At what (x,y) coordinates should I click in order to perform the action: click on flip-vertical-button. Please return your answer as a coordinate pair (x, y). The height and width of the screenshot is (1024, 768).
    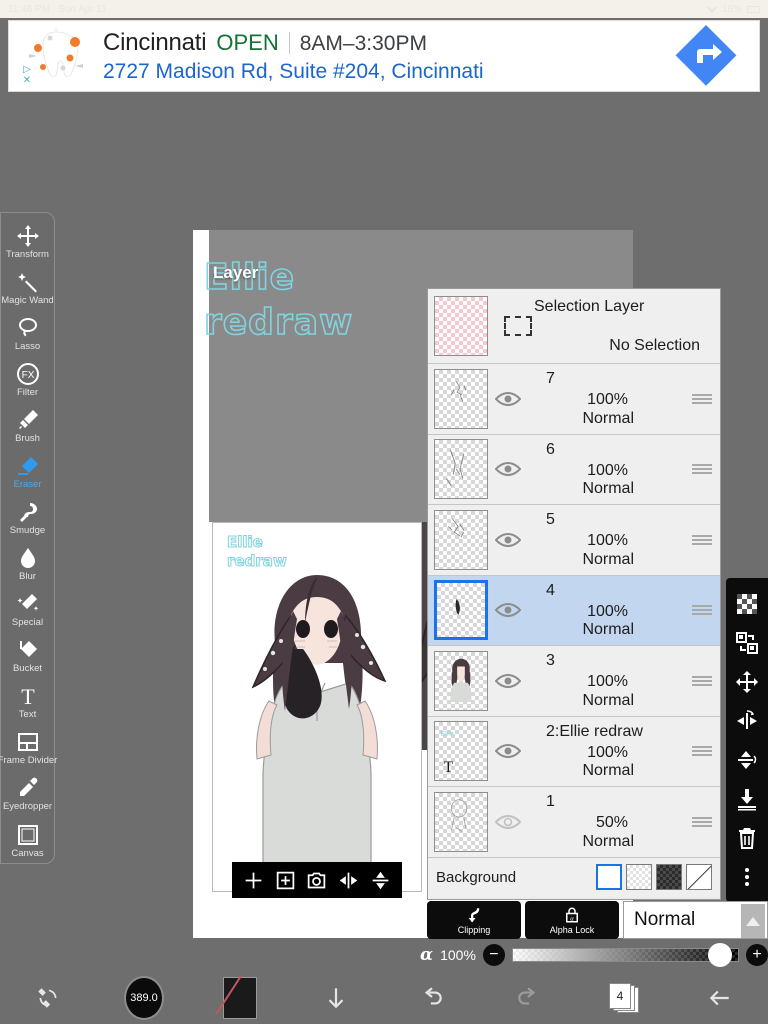
    Looking at the image, I should click on (380, 880).